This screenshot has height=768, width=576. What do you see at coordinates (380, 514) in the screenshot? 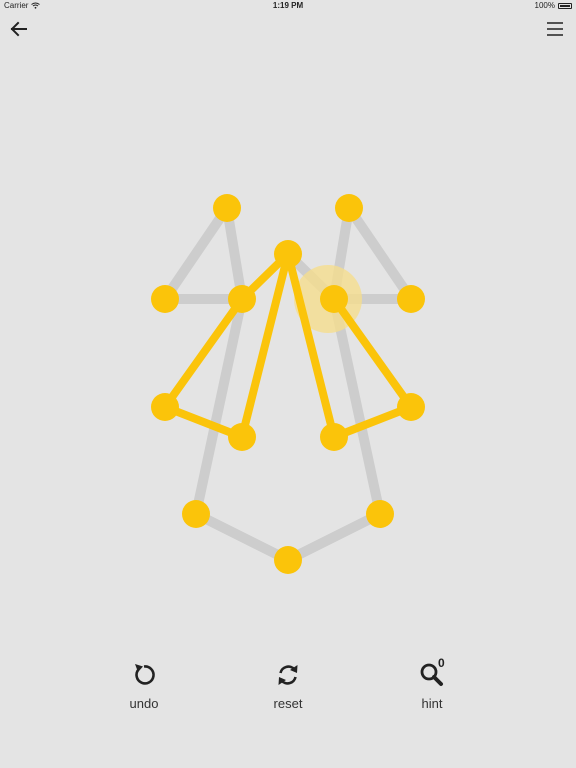
I see `puzzle-node-n13` at bounding box center [380, 514].